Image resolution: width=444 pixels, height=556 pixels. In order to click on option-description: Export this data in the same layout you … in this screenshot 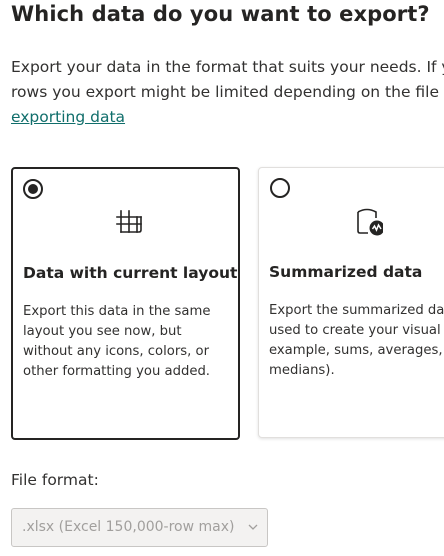, I will do `click(116, 342)`.